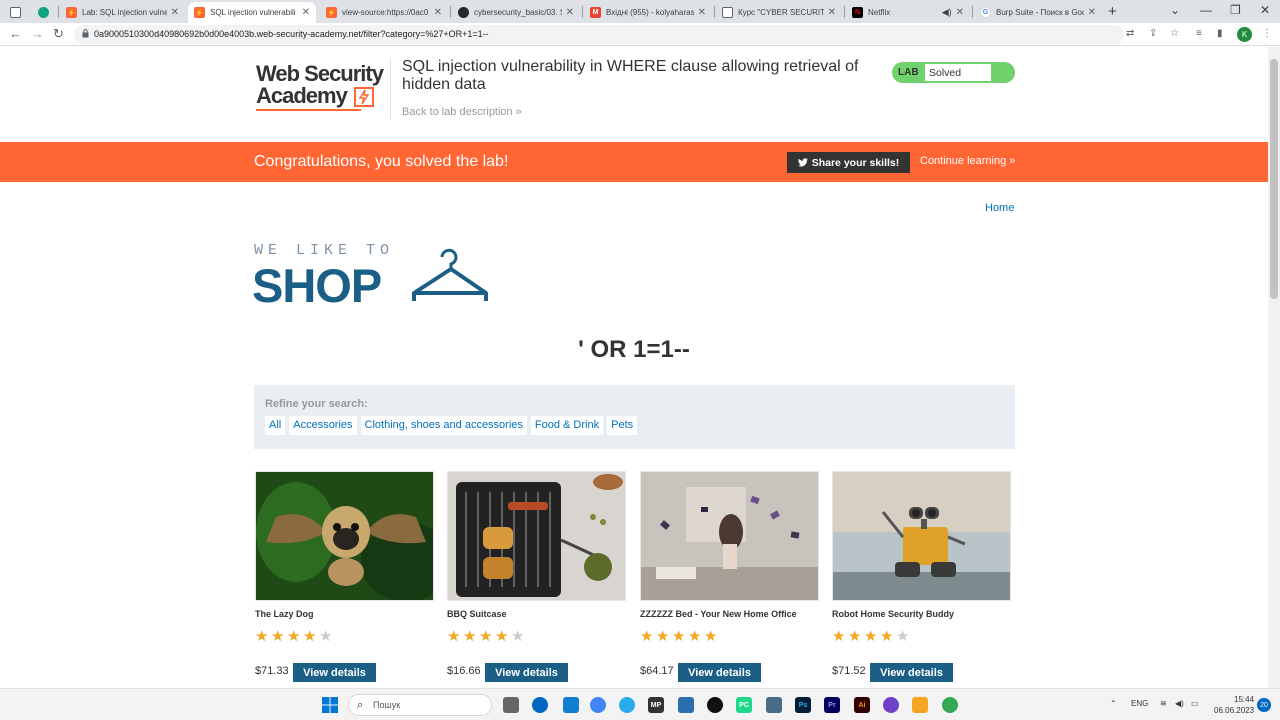 This screenshot has width=1280, height=720. What do you see at coordinates (326, 636) in the screenshot?
I see `star-empty-icon: ★` at bounding box center [326, 636].